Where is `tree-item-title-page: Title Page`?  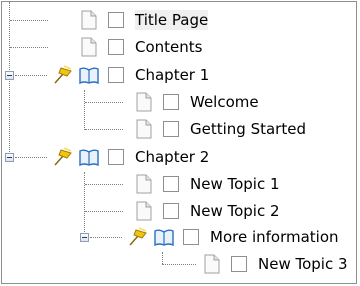
tree-item-title-page: Title Page is located at coordinates (181, 21).